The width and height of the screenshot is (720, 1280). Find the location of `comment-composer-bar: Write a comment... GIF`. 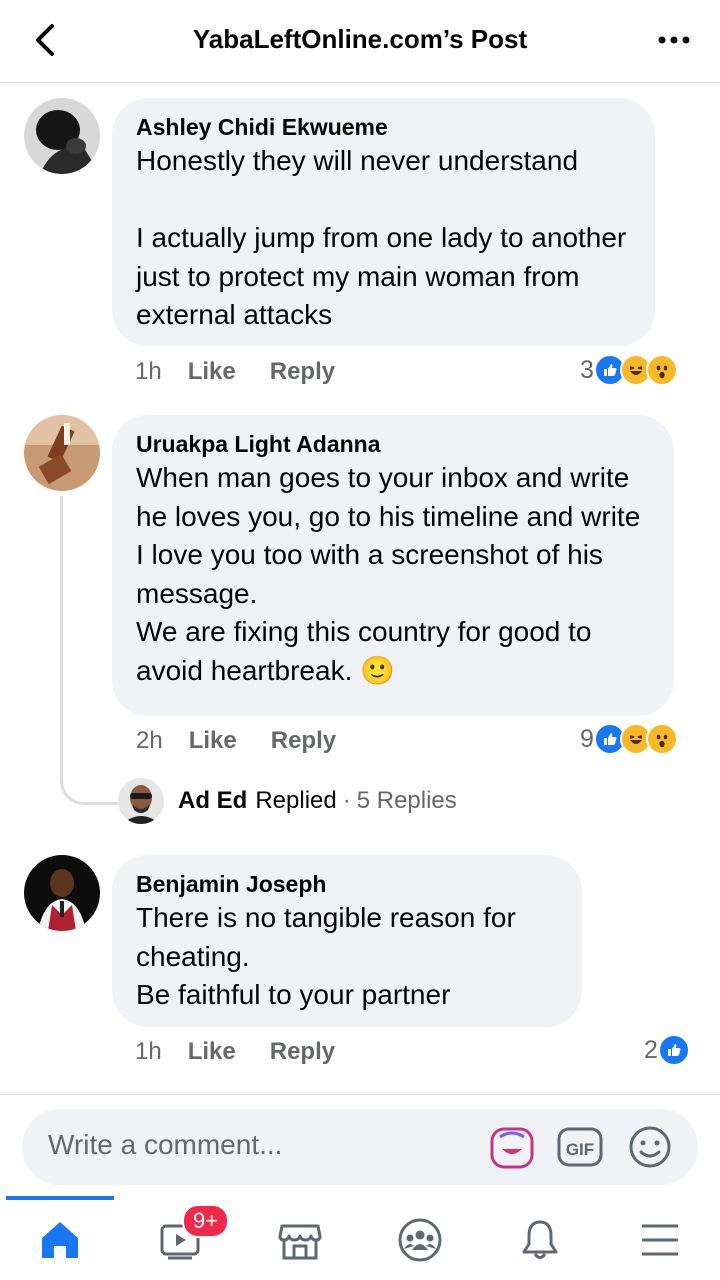

comment-composer-bar: Write a comment... GIF is located at coordinates (360, 1145).